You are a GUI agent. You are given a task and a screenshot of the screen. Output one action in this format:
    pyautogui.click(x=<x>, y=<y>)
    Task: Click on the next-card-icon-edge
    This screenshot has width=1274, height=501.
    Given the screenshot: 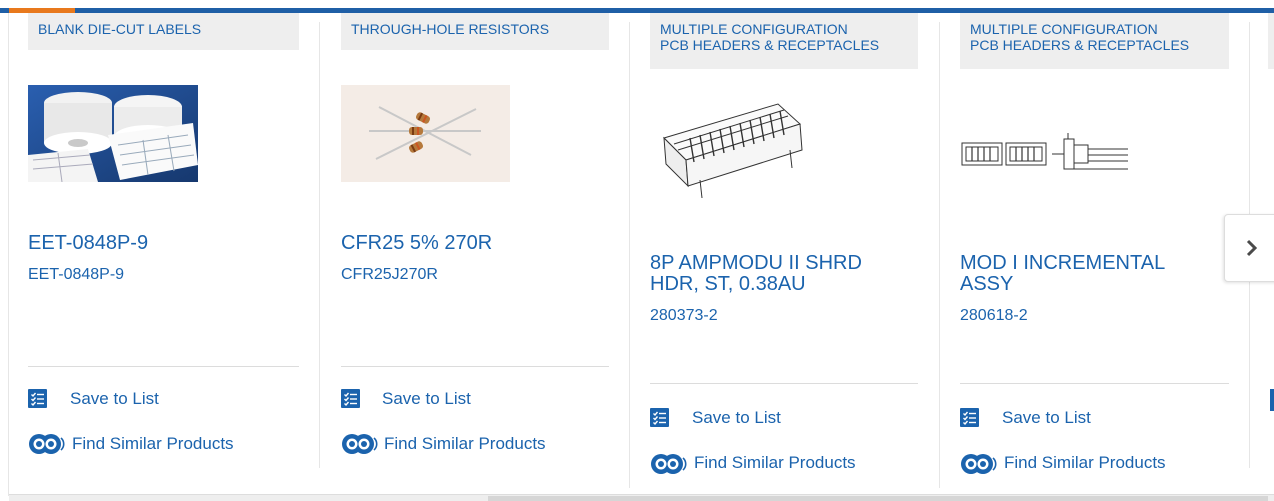 What is the action you would take?
    pyautogui.click(x=1272, y=400)
    